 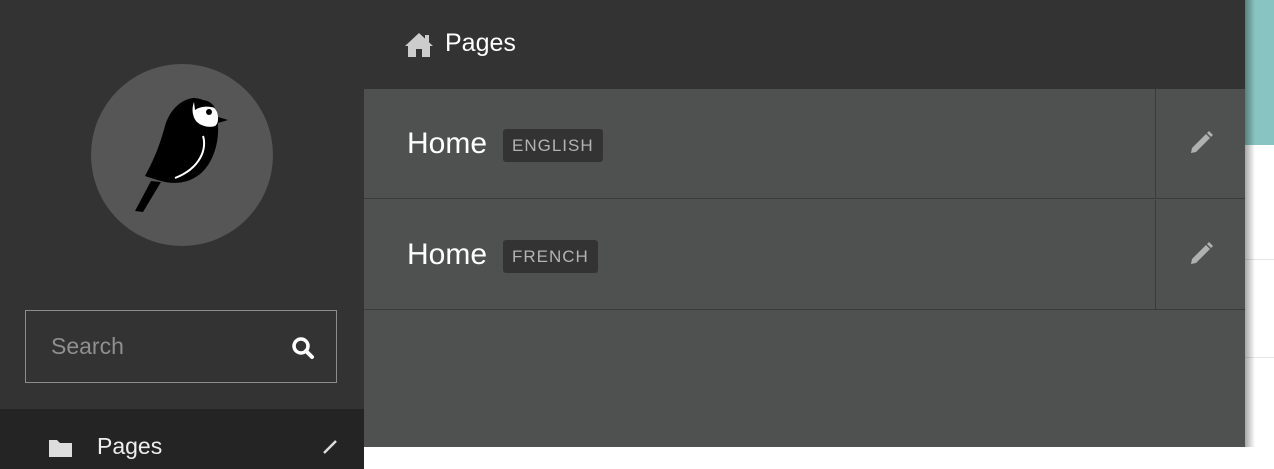 I want to click on wagtail-logo, so click(x=182, y=155).